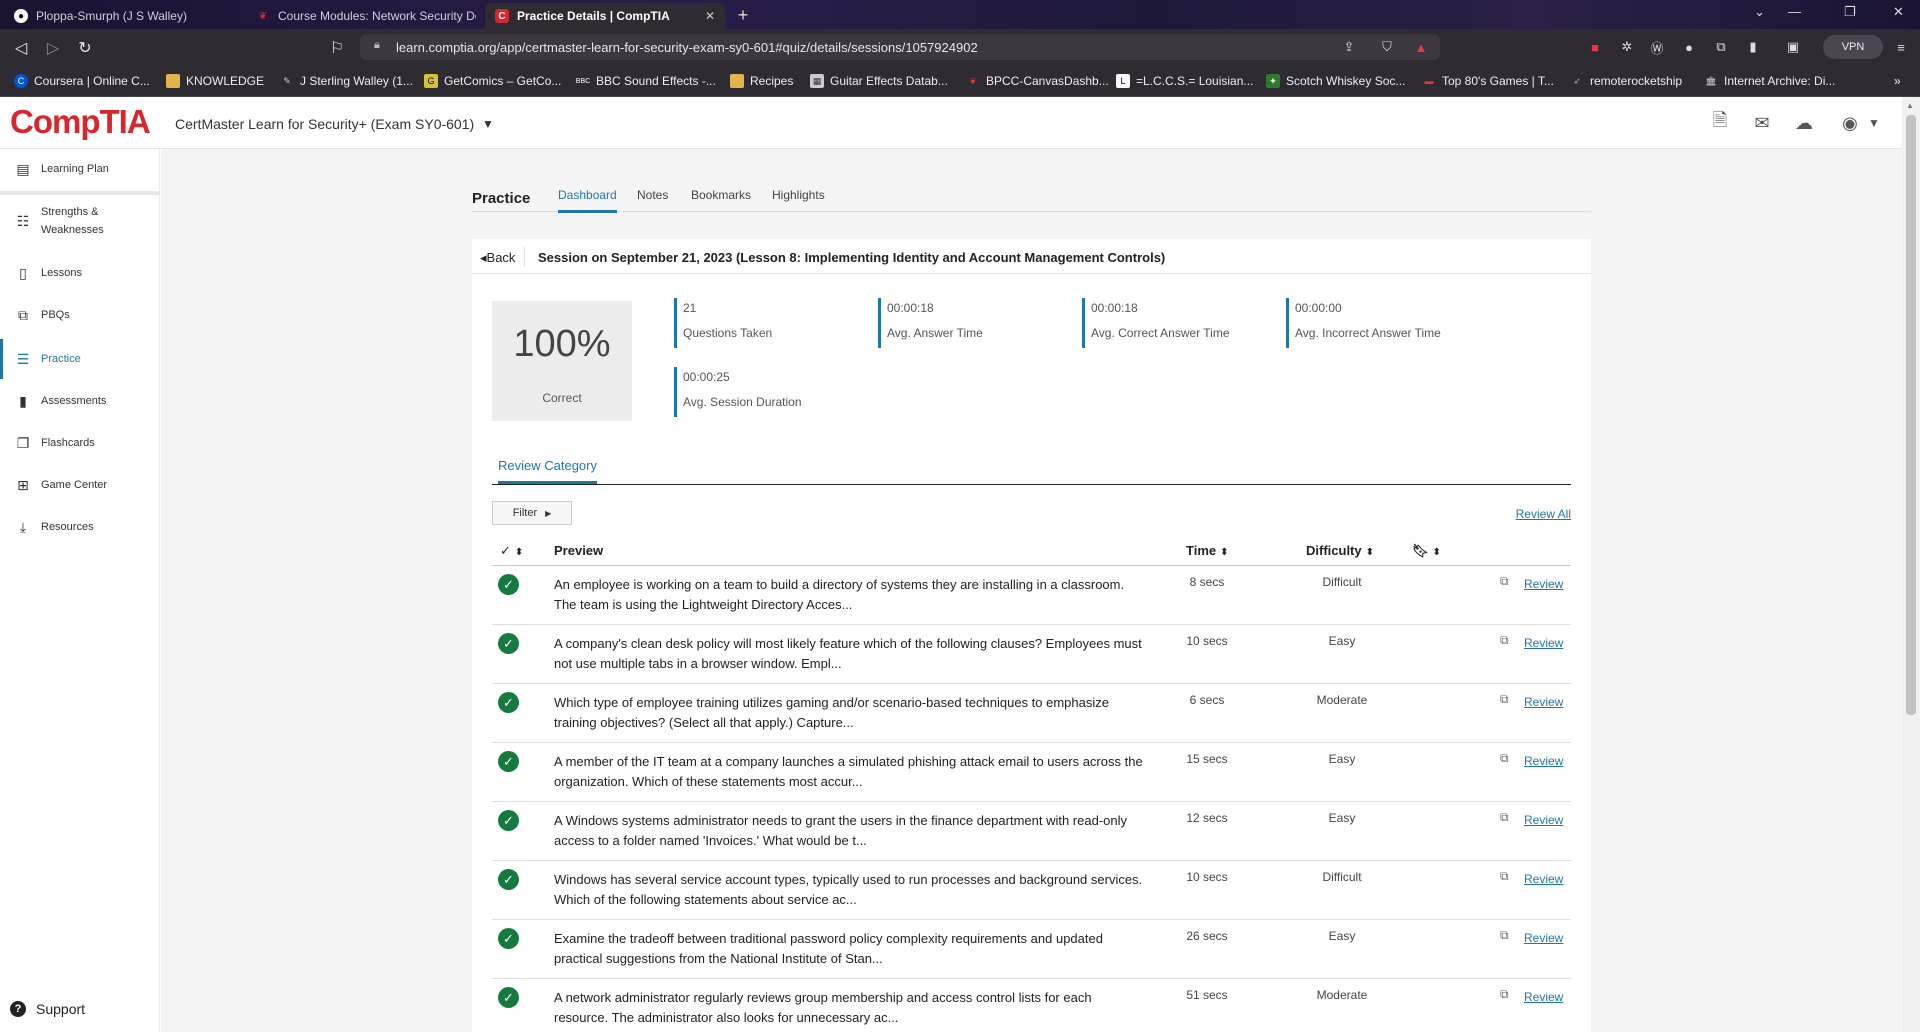 The image size is (1920, 1032). What do you see at coordinates (1762, 123) in the screenshot?
I see `mail-icon: ✉` at bounding box center [1762, 123].